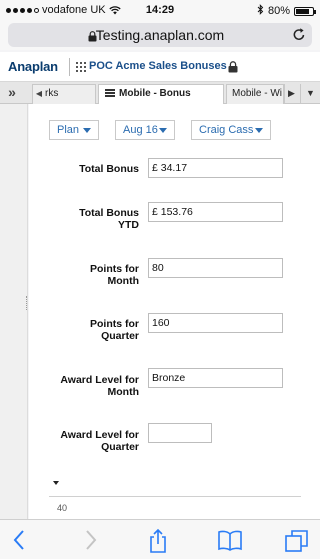 The height and width of the screenshot is (559, 320). I want to click on tab-mobile-bonus: Mobile - Bonus, so click(161, 94).